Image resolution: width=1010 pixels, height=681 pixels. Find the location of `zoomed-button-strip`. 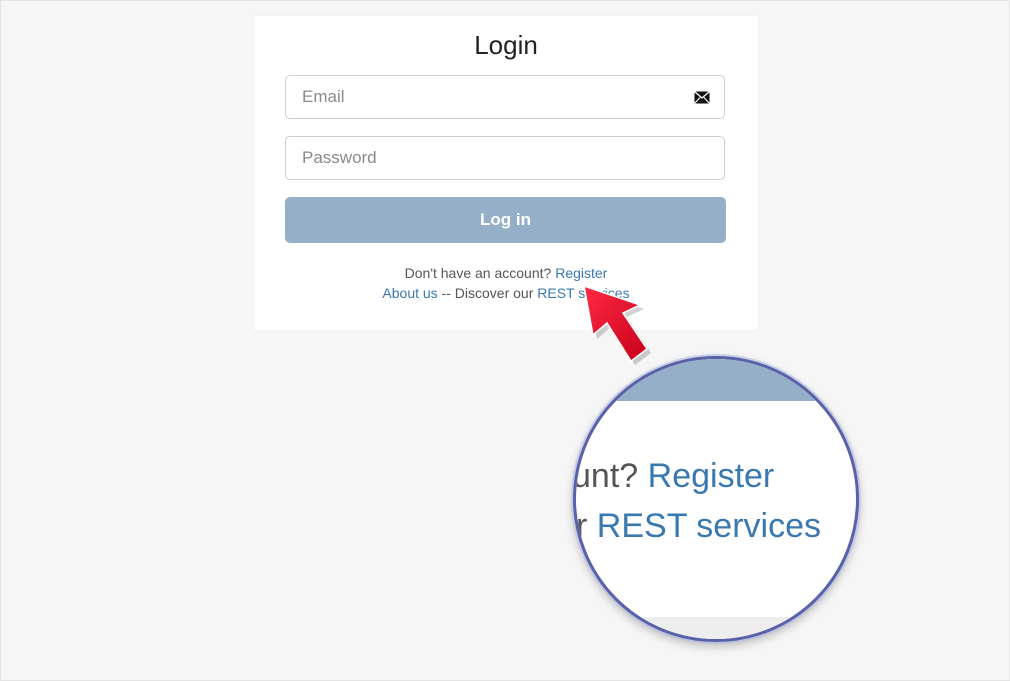

zoomed-button-strip is located at coordinates (716, 380).